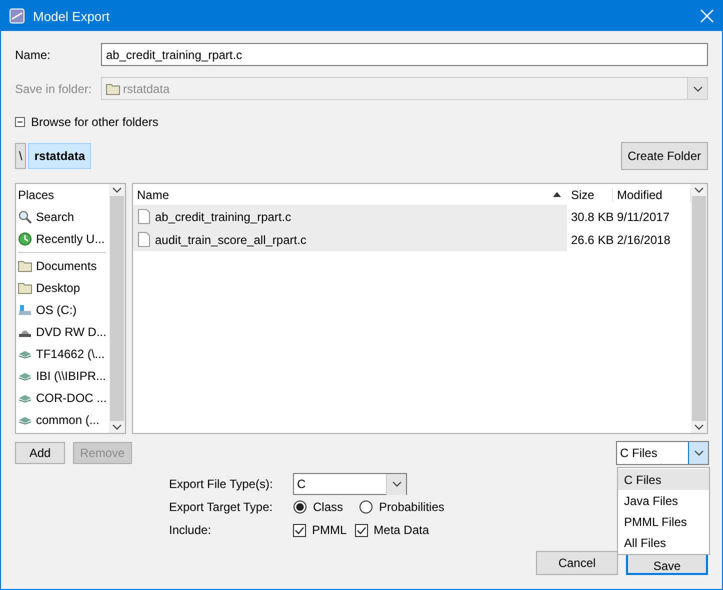 The width and height of the screenshot is (723, 590). What do you see at coordinates (20, 155) in the screenshot?
I see `path-button: \` at bounding box center [20, 155].